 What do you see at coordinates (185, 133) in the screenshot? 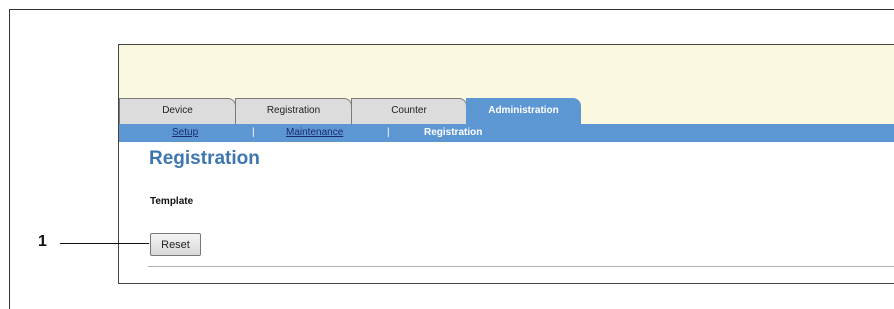
I see `subnav-link-setup: Setup` at bounding box center [185, 133].